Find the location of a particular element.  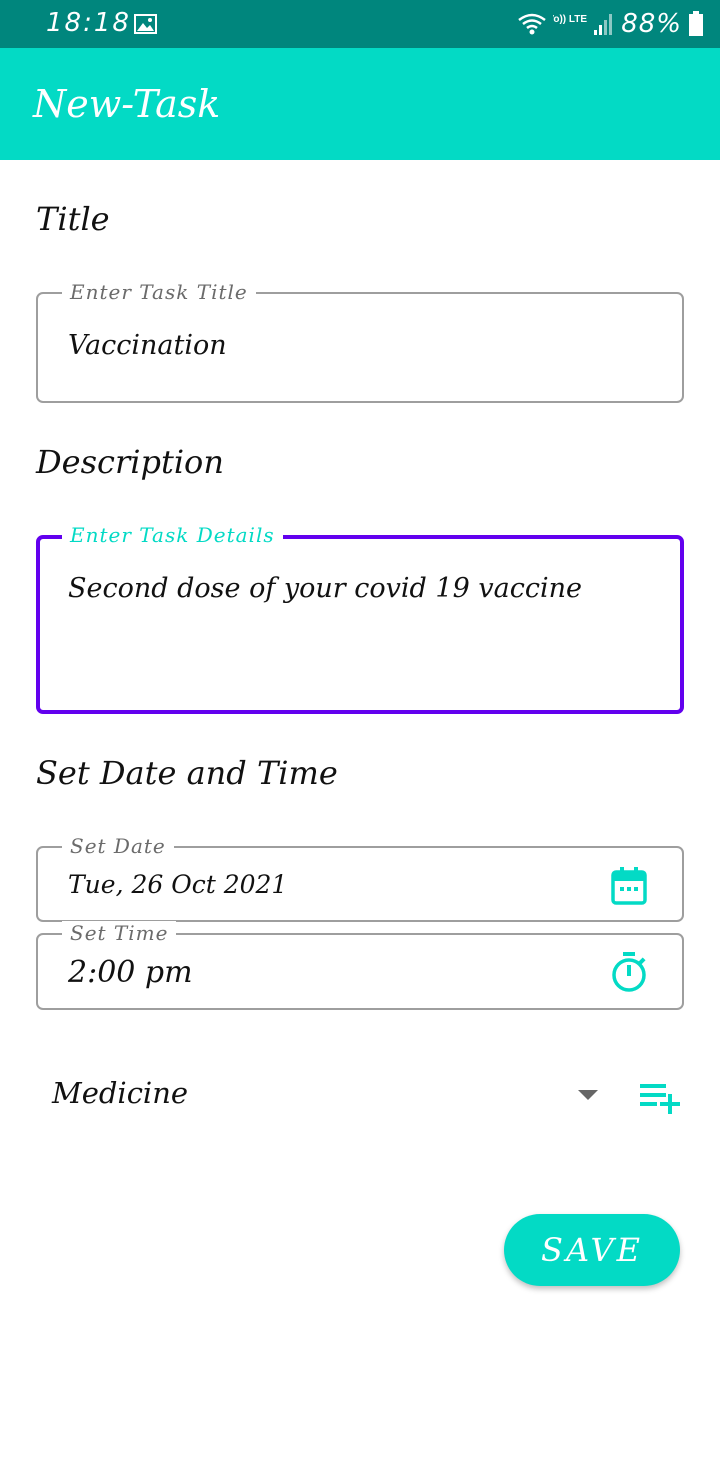

battery-icon is located at coordinates (696, 23).